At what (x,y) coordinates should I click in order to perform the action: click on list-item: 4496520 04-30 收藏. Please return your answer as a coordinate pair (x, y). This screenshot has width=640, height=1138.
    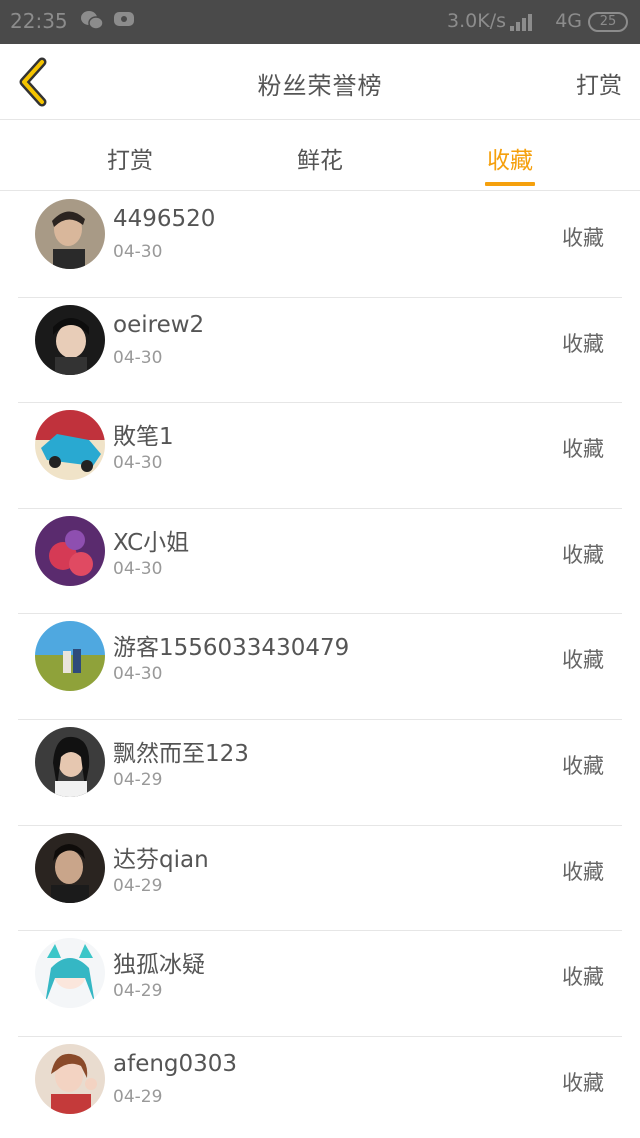
    Looking at the image, I should click on (320, 245).